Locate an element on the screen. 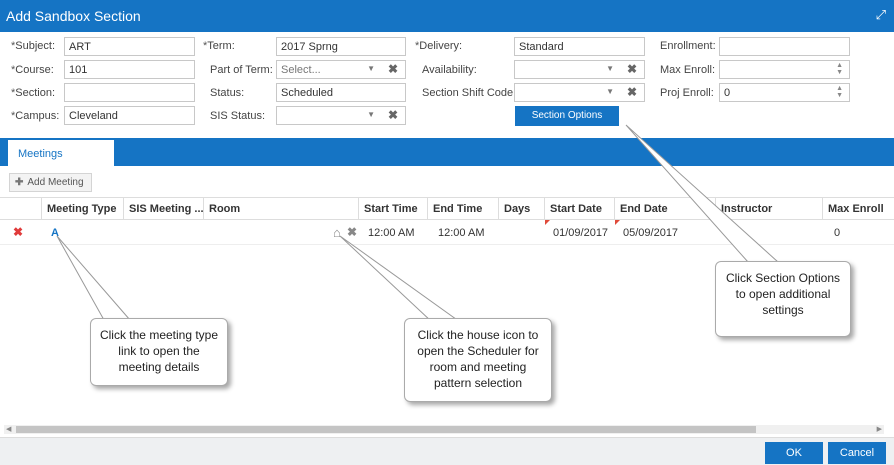  scrollbar-thumb is located at coordinates (386, 429).